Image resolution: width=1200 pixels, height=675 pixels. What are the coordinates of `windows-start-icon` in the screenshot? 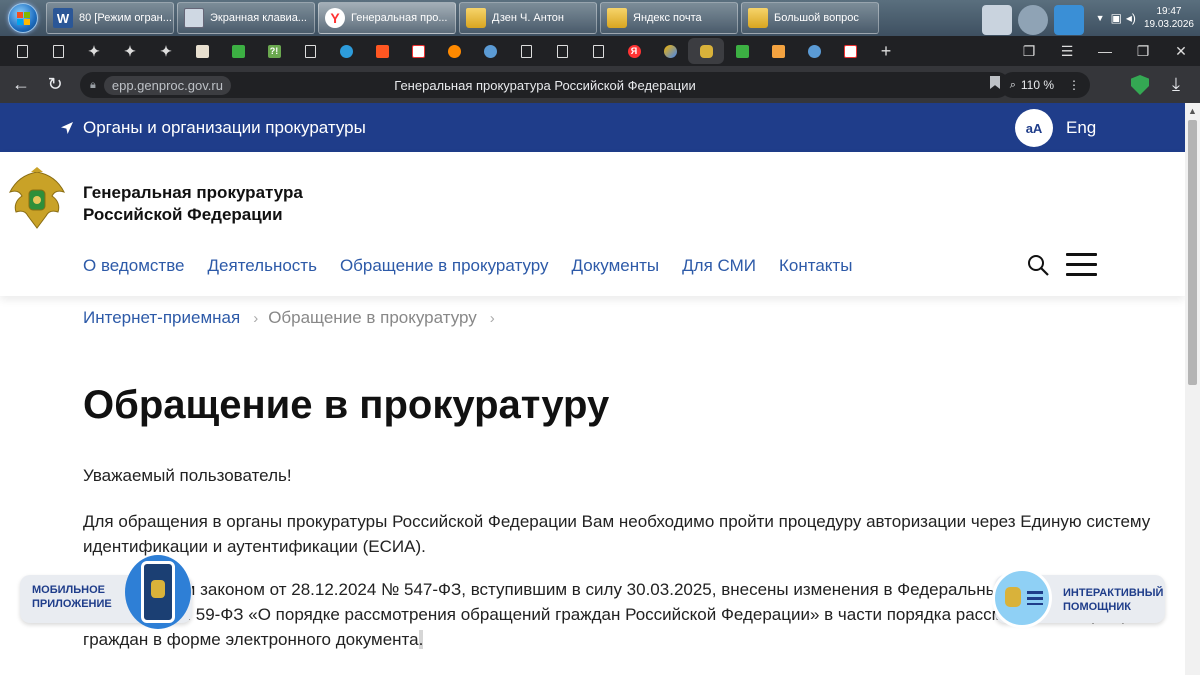 It's located at (23, 18).